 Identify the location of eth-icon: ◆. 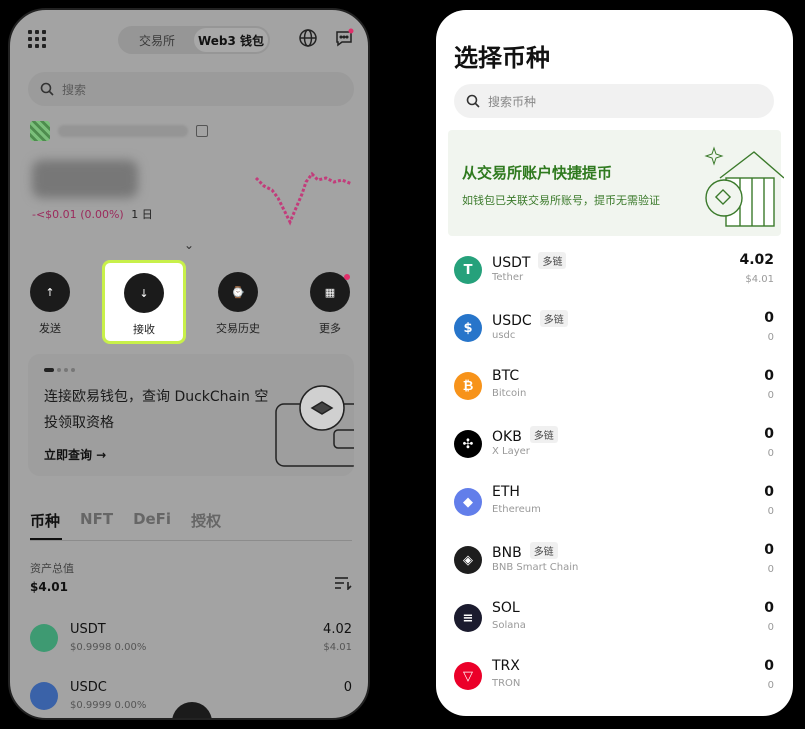
(468, 502).